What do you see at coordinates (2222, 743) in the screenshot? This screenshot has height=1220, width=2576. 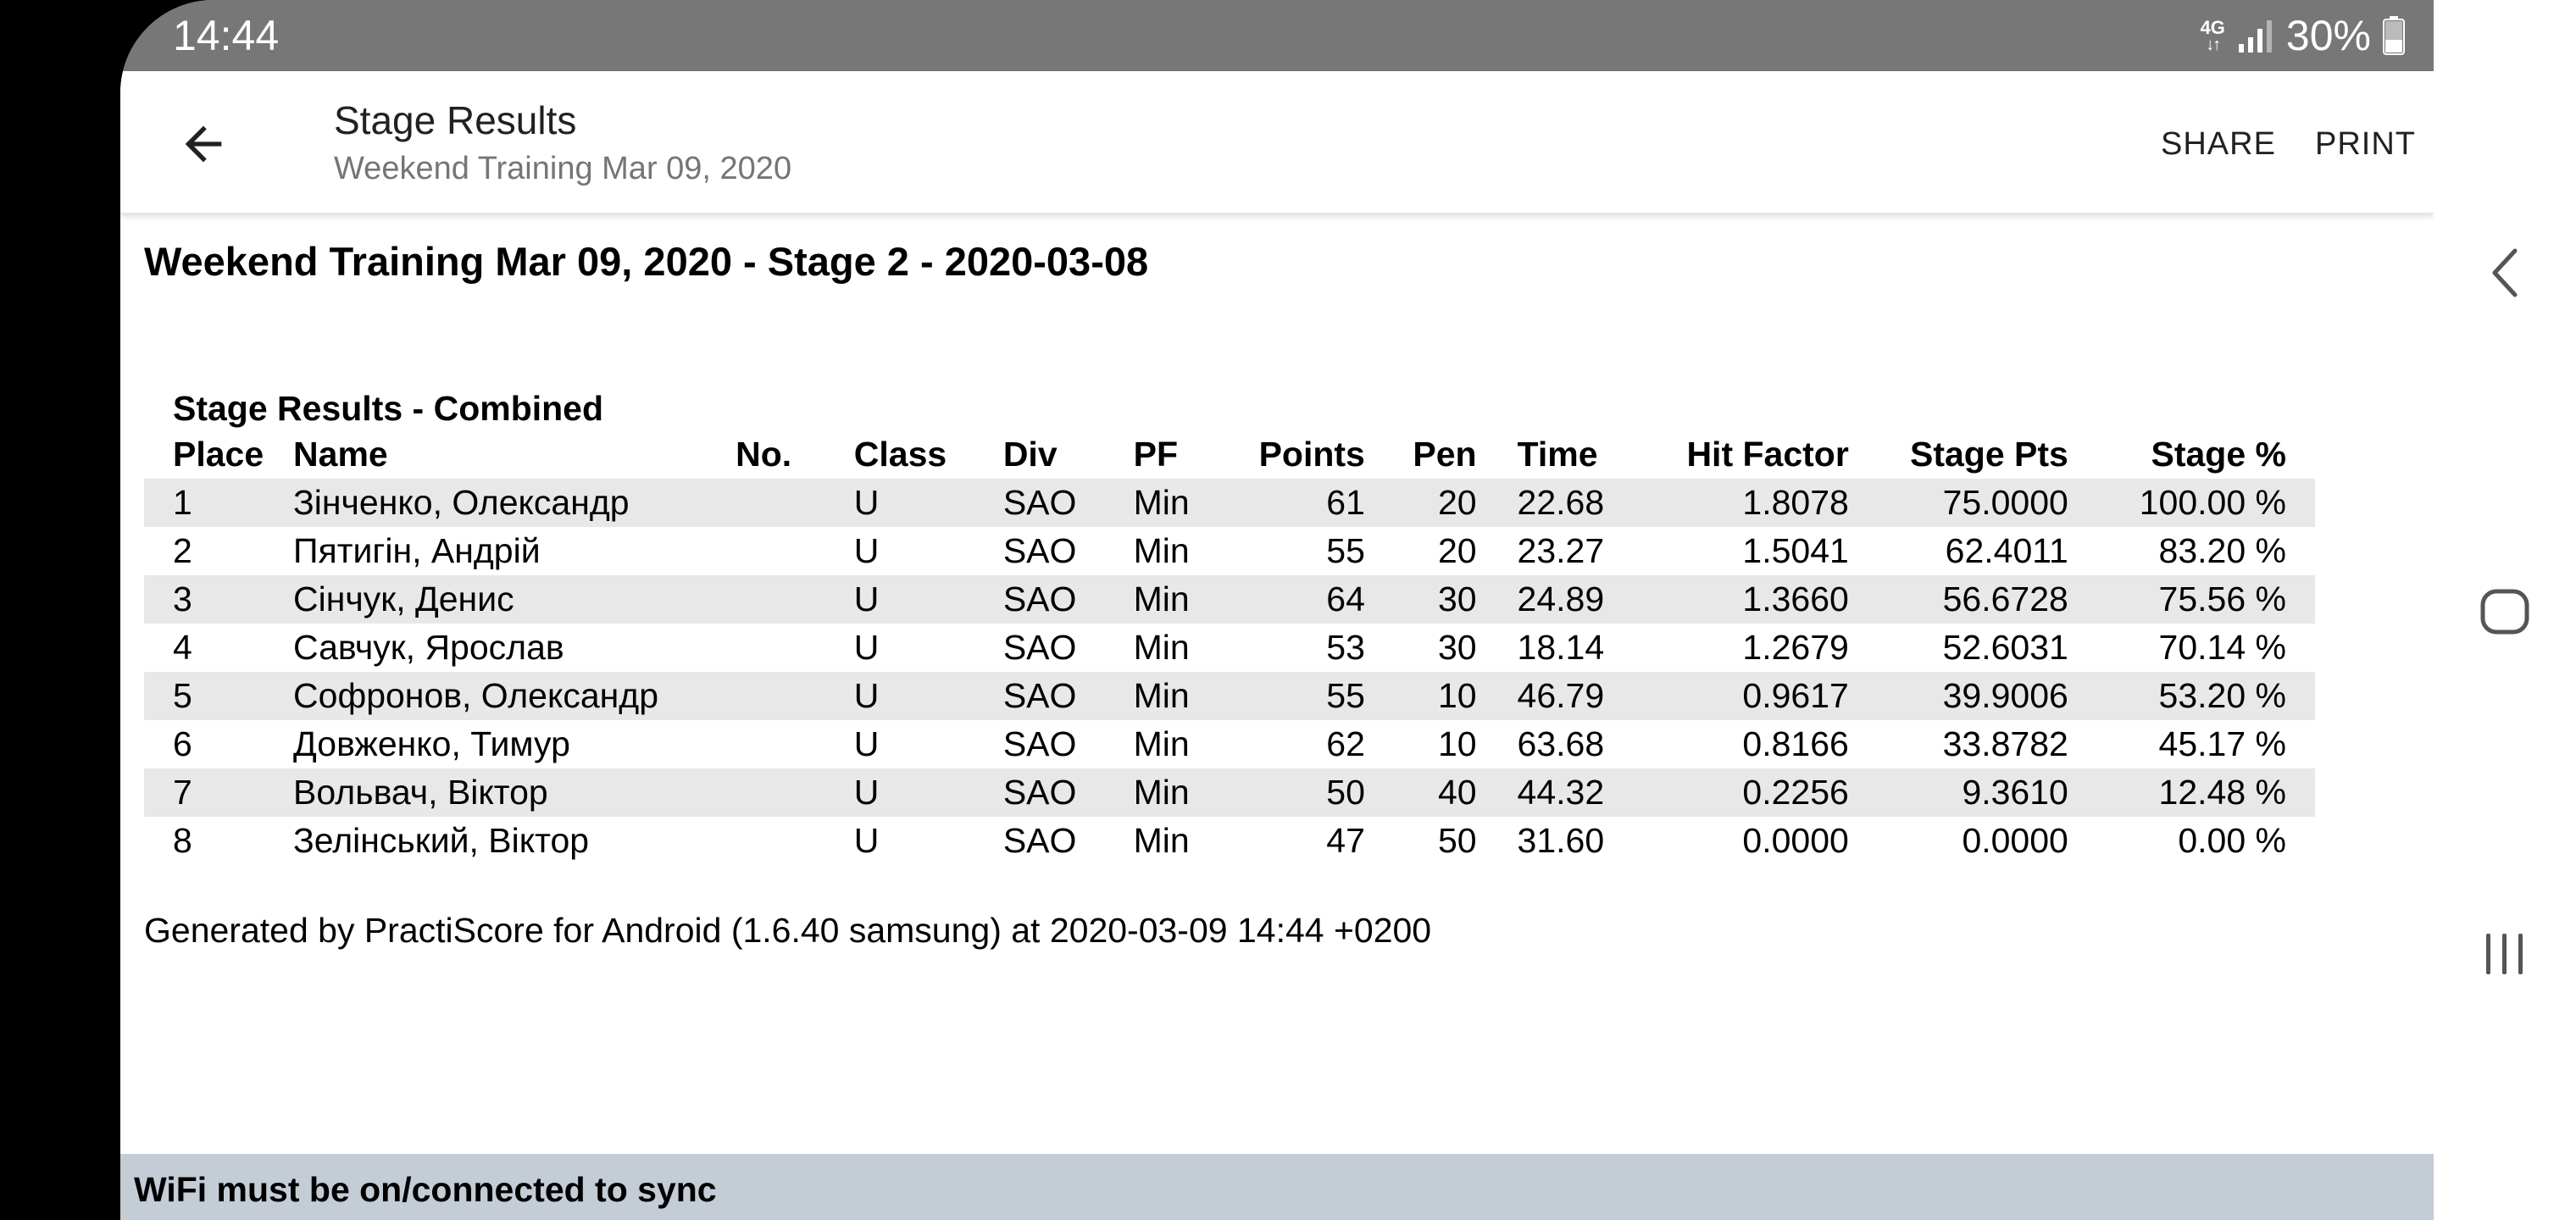 I see `cell-stage-pct: 45.17 %` at bounding box center [2222, 743].